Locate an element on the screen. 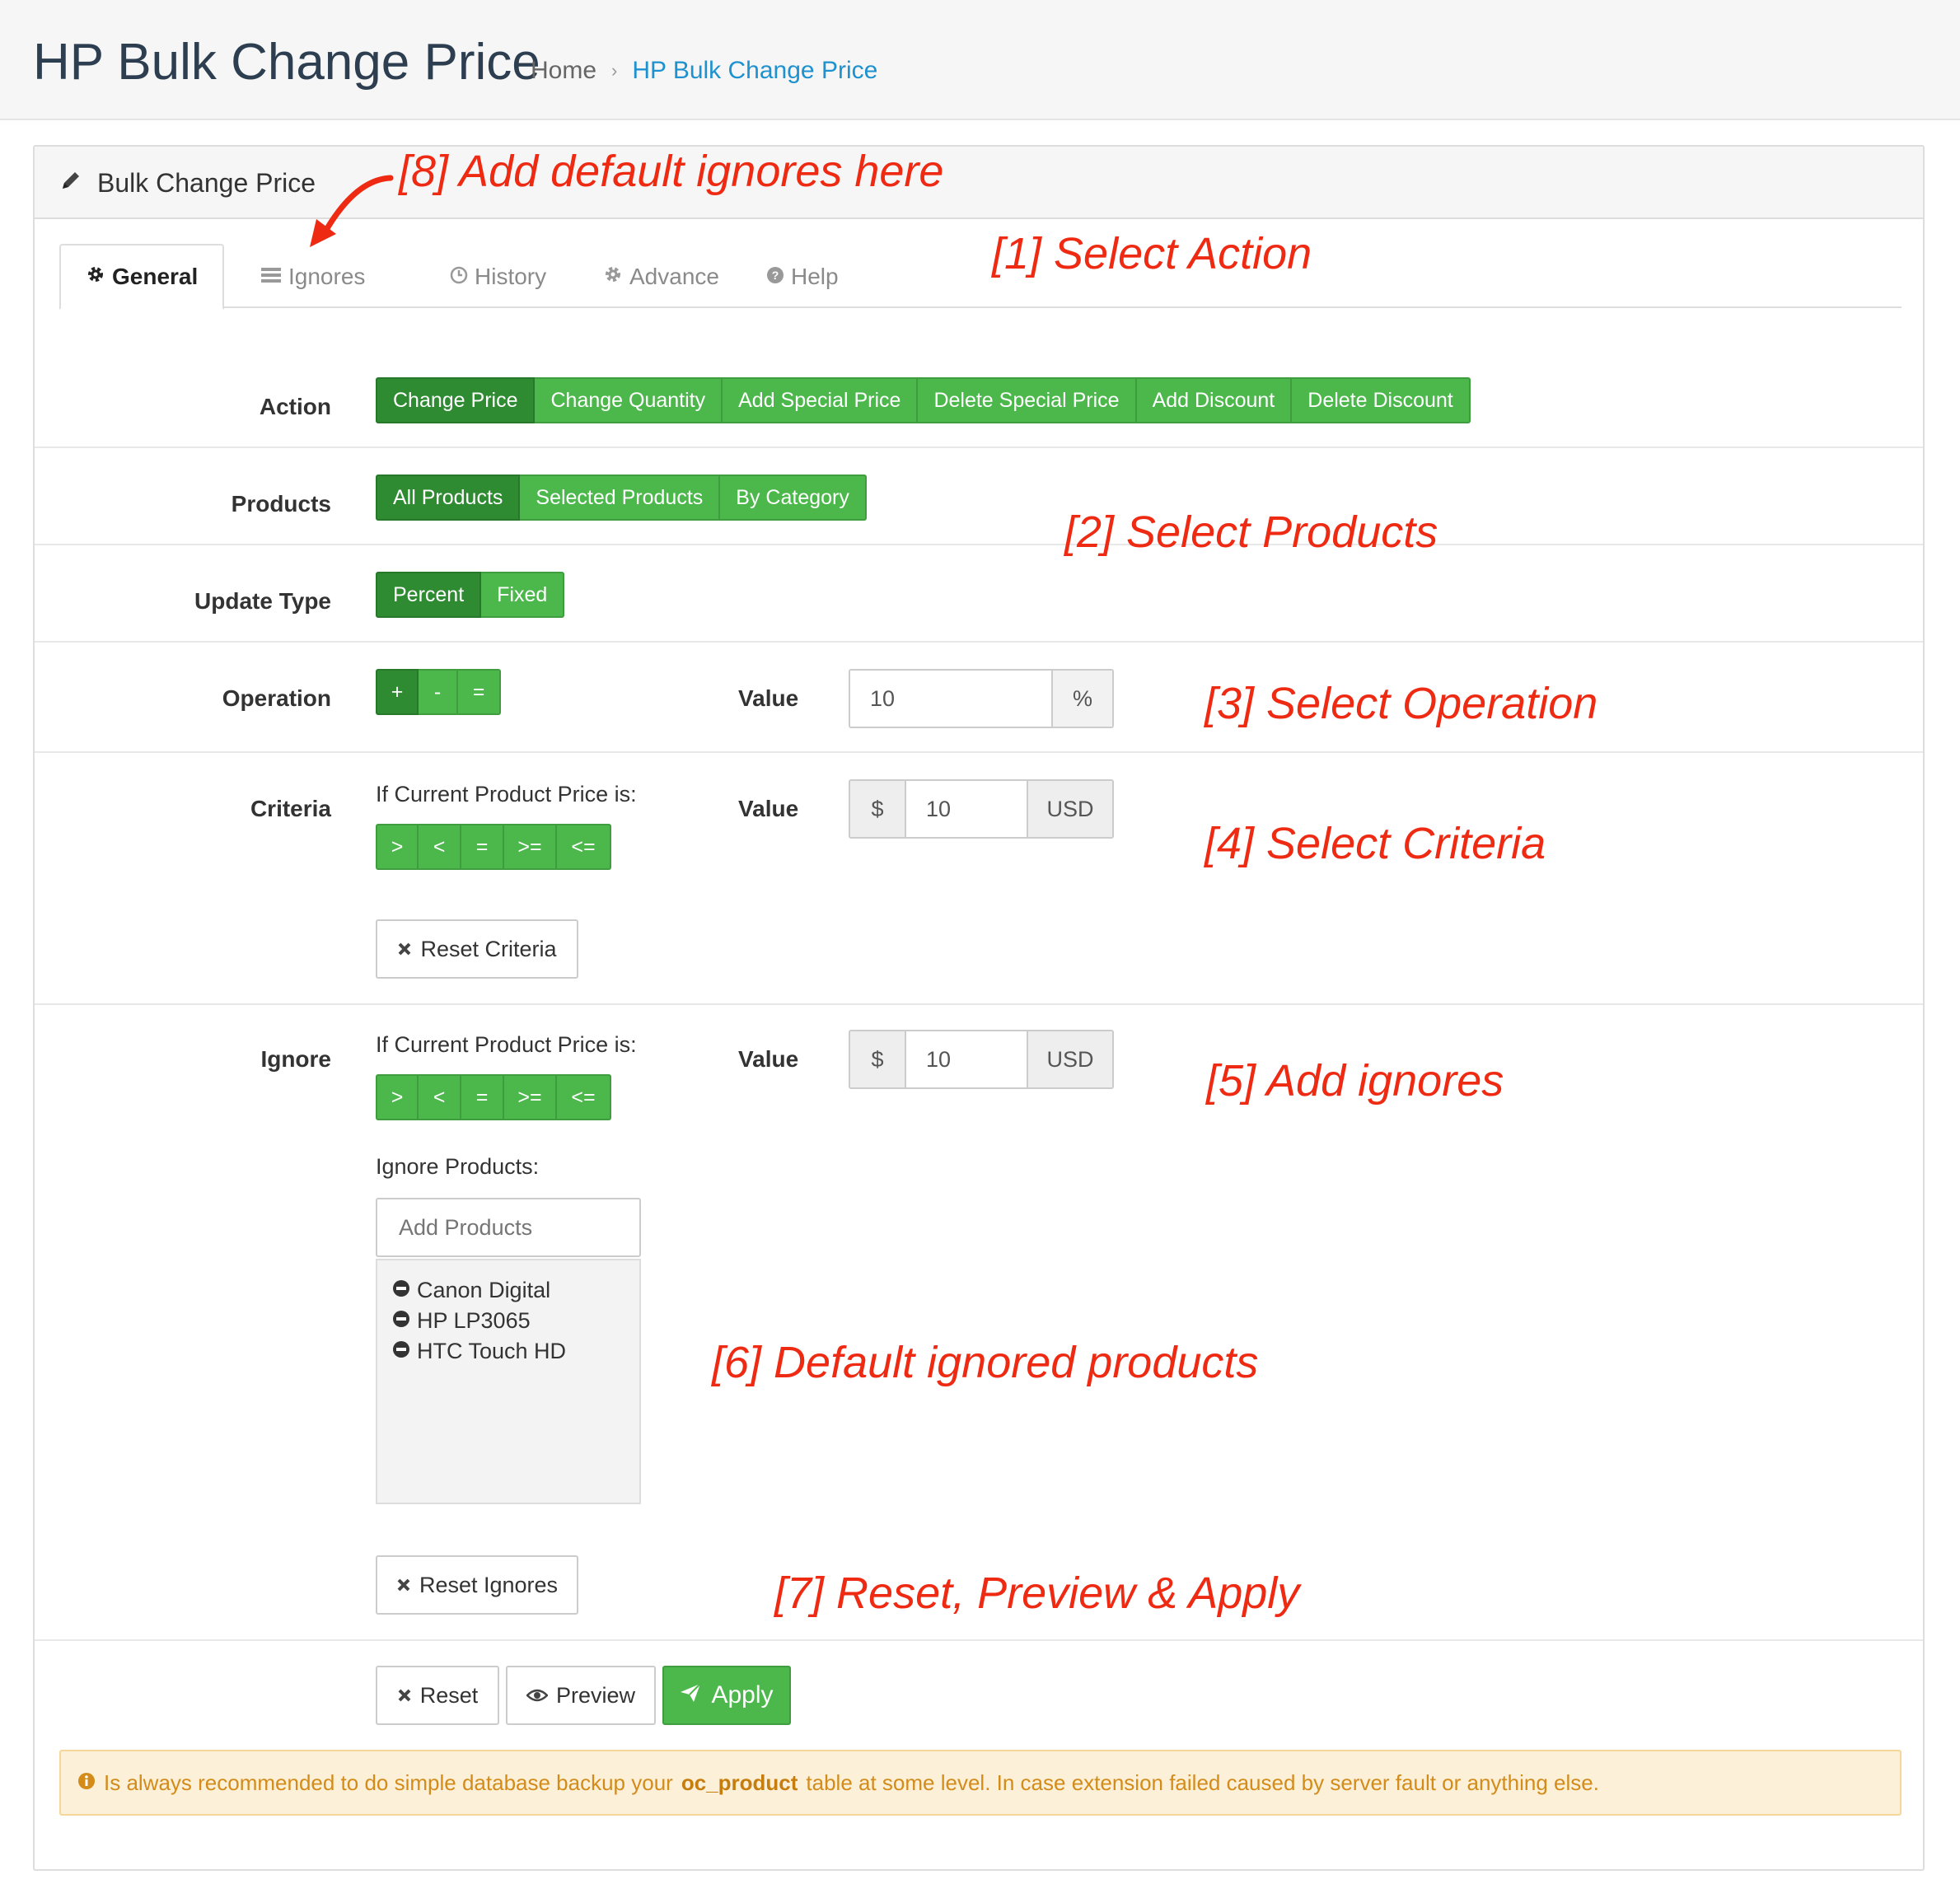 The height and width of the screenshot is (1884, 1960). operation-label: Operation is located at coordinates (276, 698).